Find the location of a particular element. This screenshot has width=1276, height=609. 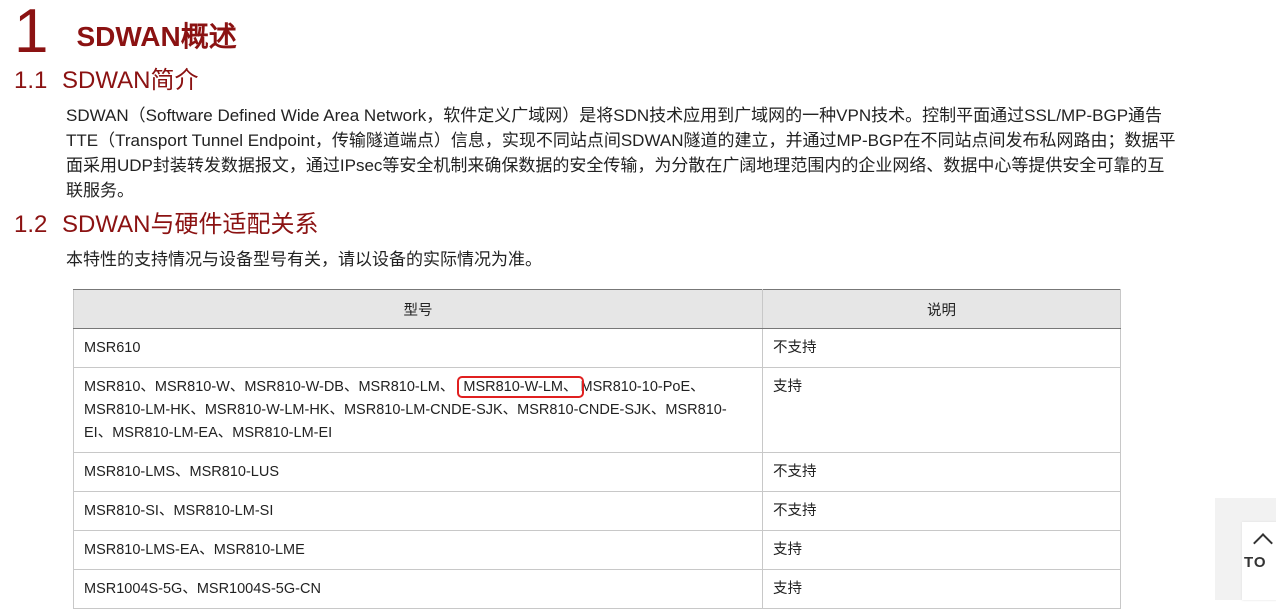

table-row: MSR810-SI、MSR810-LM-SI 不支持 is located at coordinates (597, 511).